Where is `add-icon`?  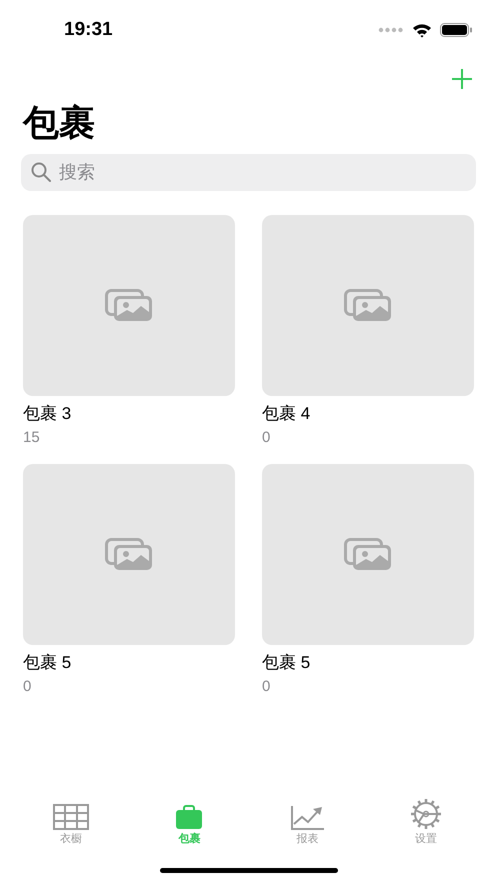 add-icon is located at coordinates (462, 79).